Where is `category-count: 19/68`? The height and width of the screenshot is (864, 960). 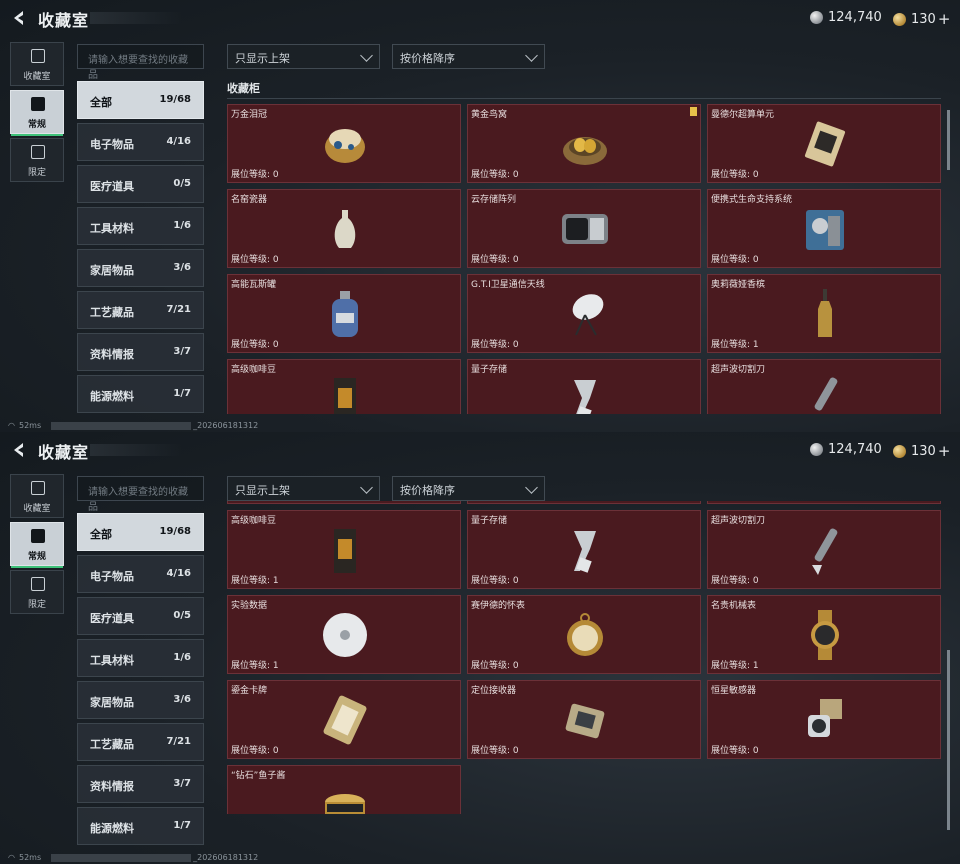 category-count: 19/68 is located at coordinates (175, 99).